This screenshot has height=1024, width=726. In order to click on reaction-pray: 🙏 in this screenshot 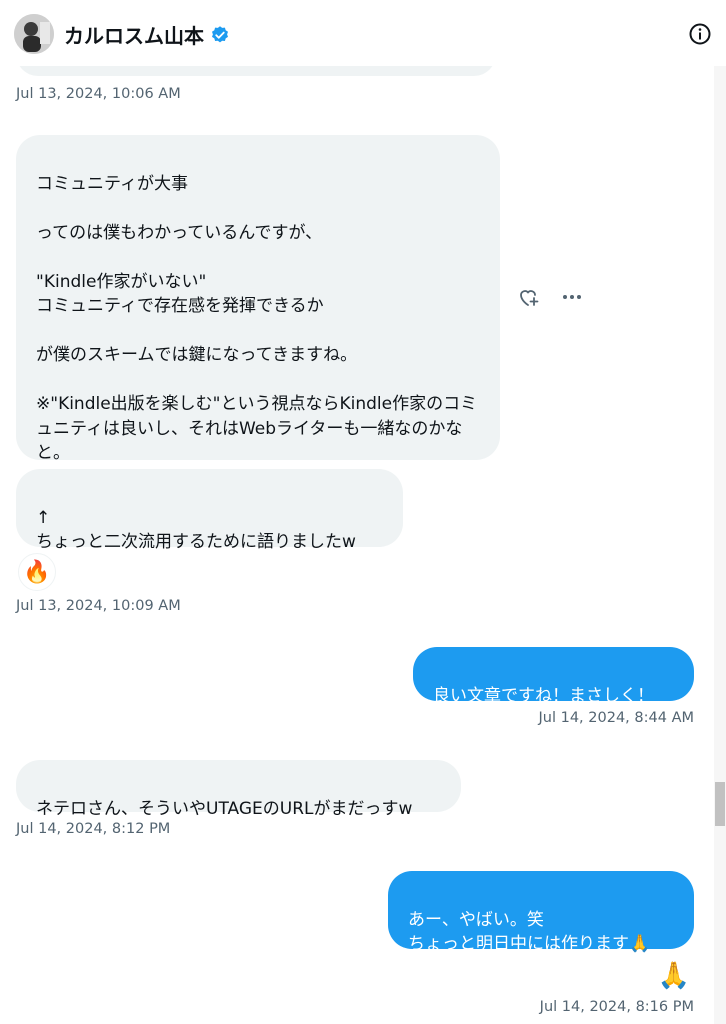, I will do `click(674, 976)`.